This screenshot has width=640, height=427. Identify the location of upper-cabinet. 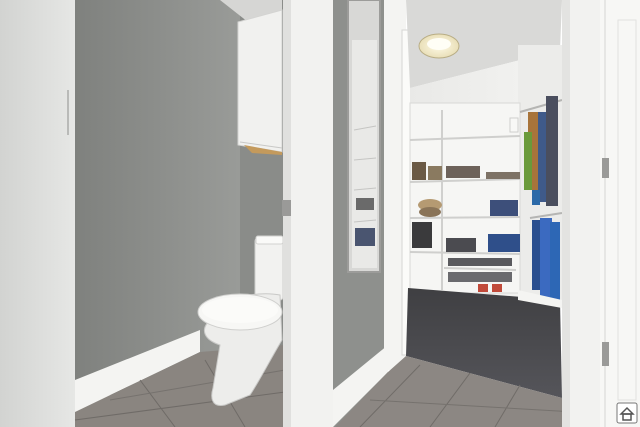
(260, 82).